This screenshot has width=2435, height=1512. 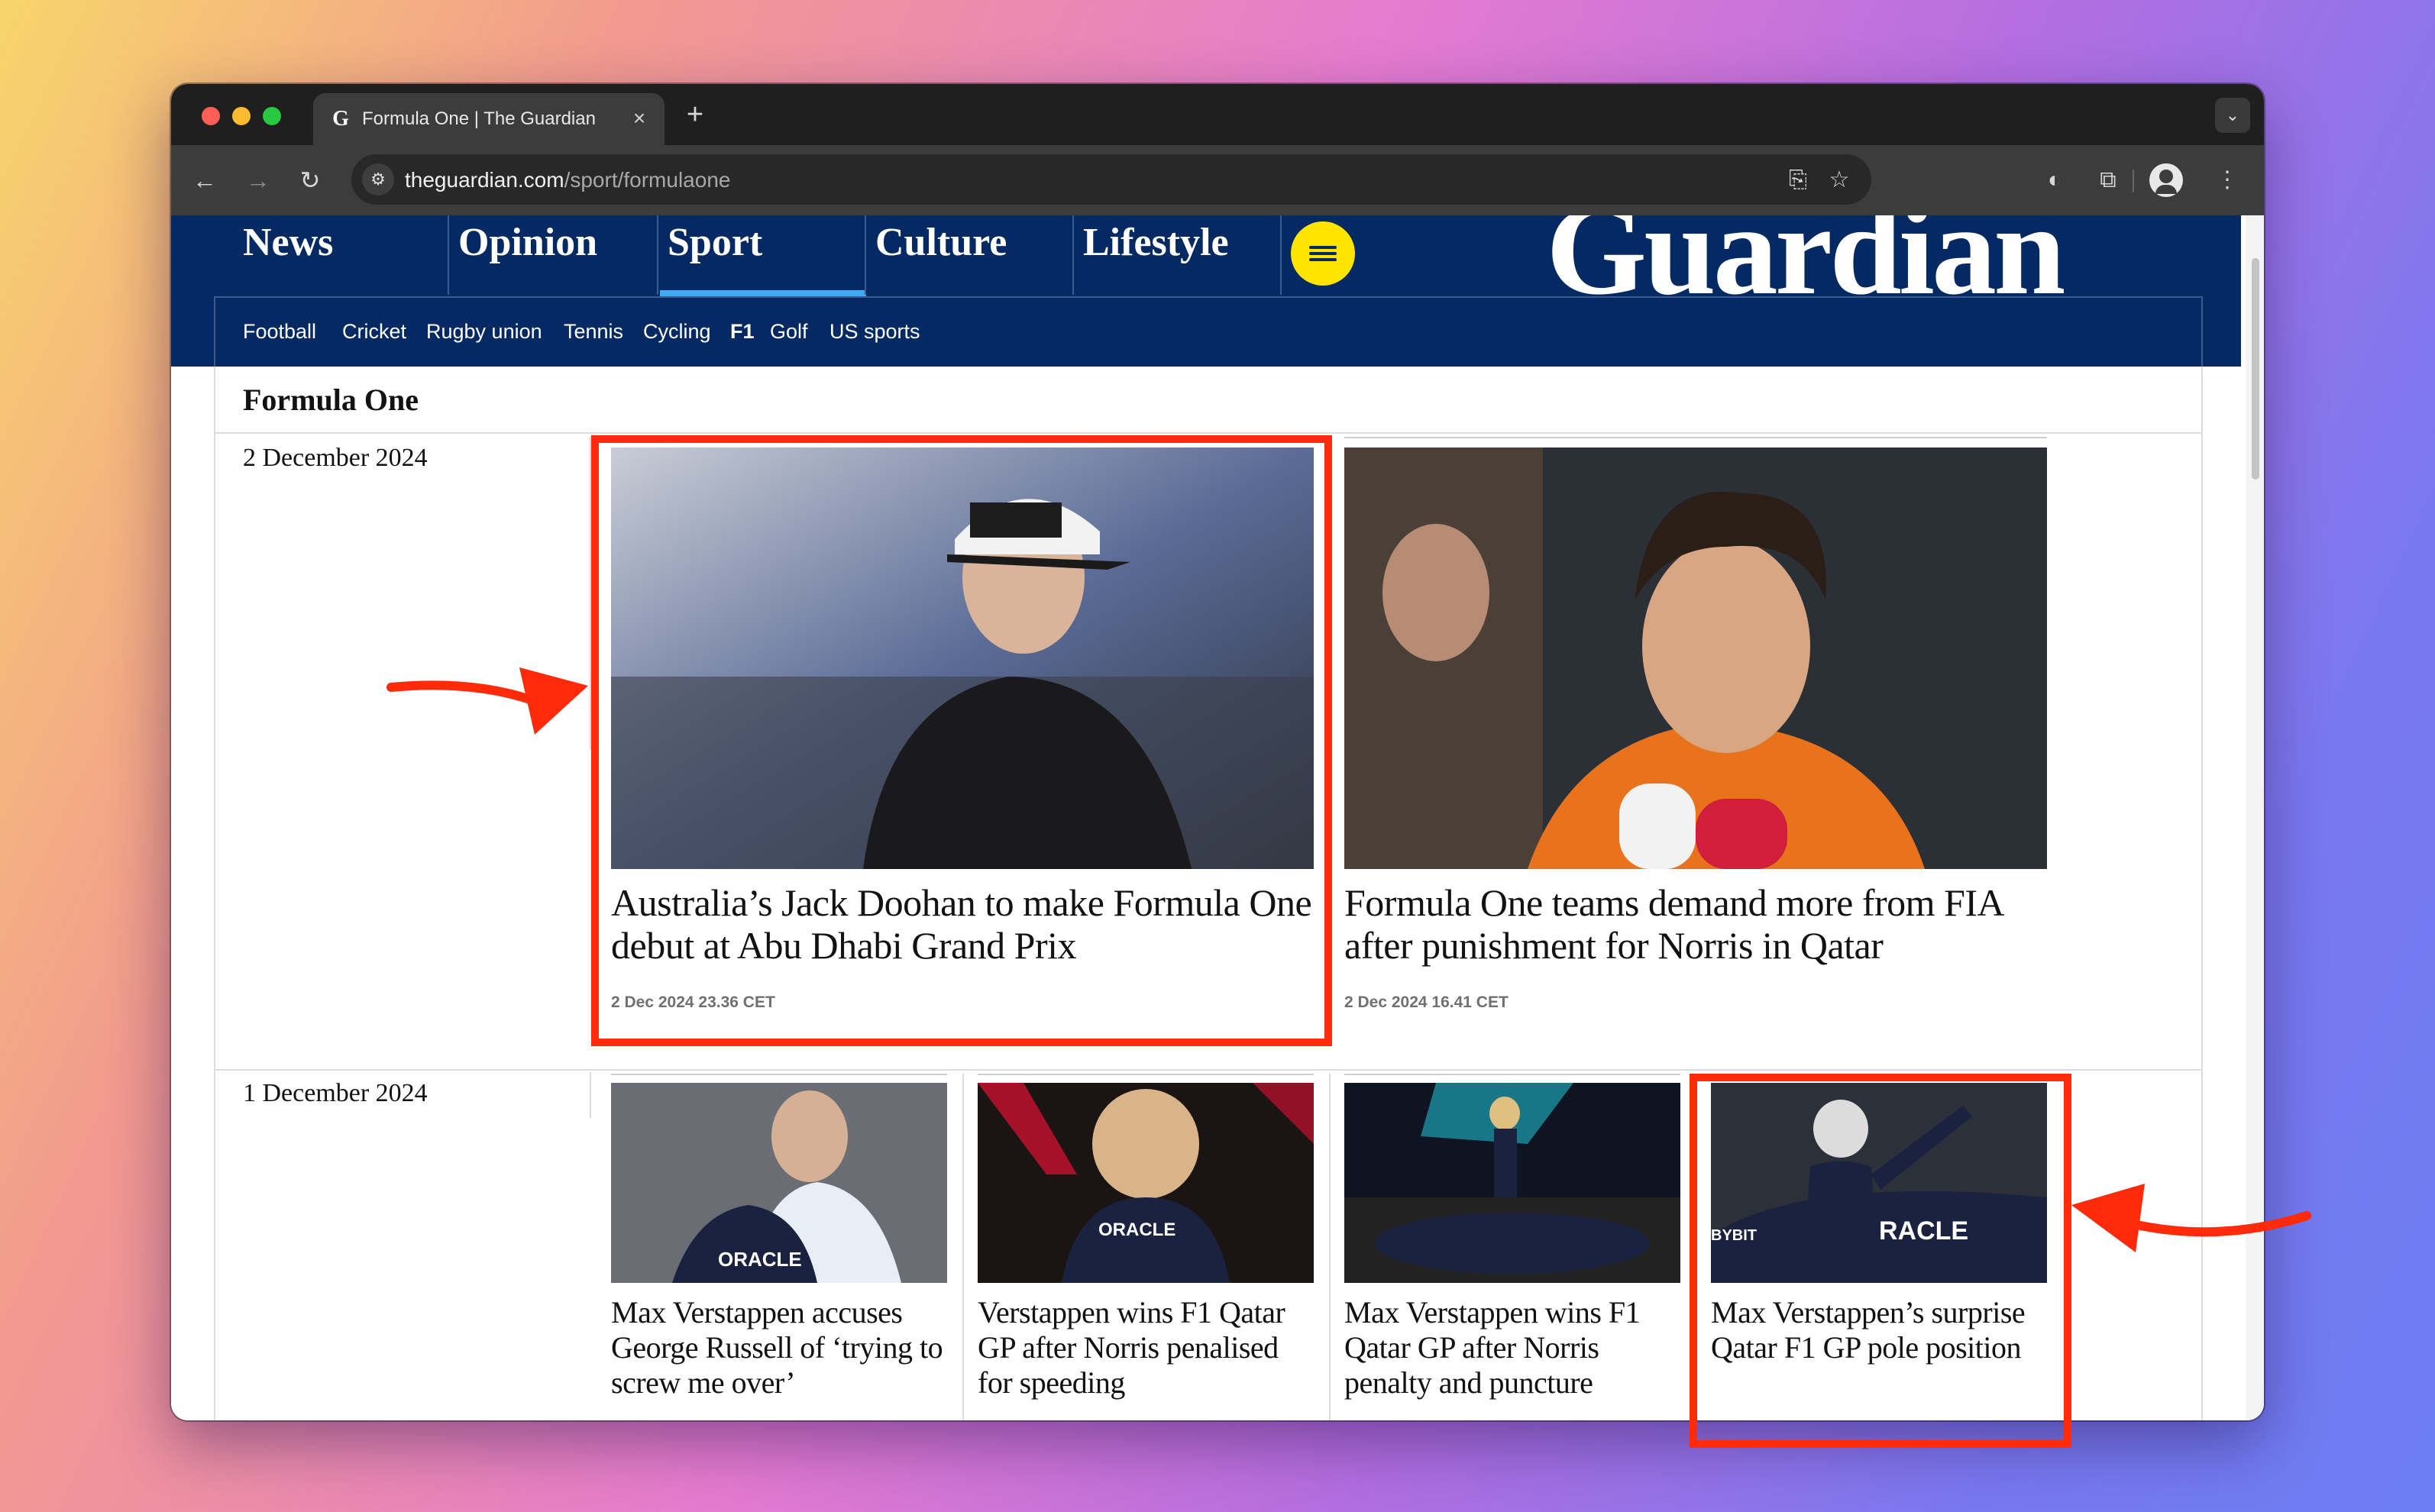 What do you see at coordinates (2215, 1224) in the screenshot?
I see `annotation-arrow-right` at bounding box center [2215, 1224].